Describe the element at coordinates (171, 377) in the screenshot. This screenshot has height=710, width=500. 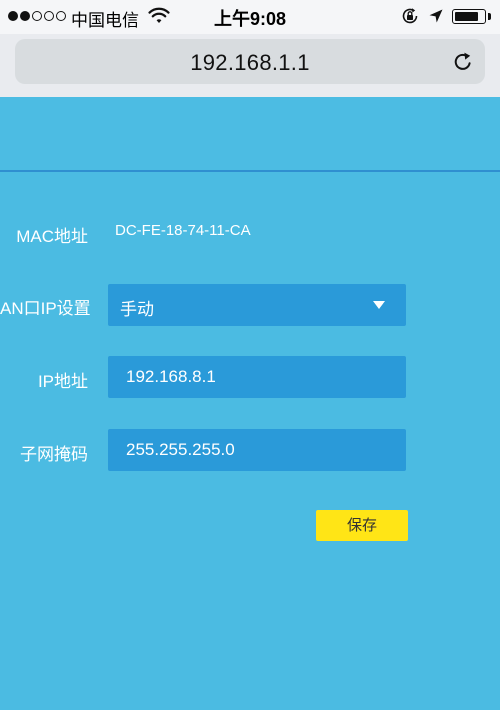
I see `ip-address-value: 192.168.8.1` at that location.